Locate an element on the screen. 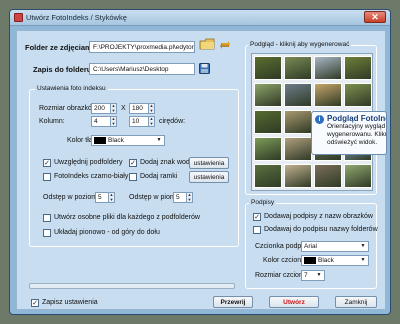 This screenshot has height=324, width=400. watermark-settings-button: ustawienia is located at coordinates (209, 163).